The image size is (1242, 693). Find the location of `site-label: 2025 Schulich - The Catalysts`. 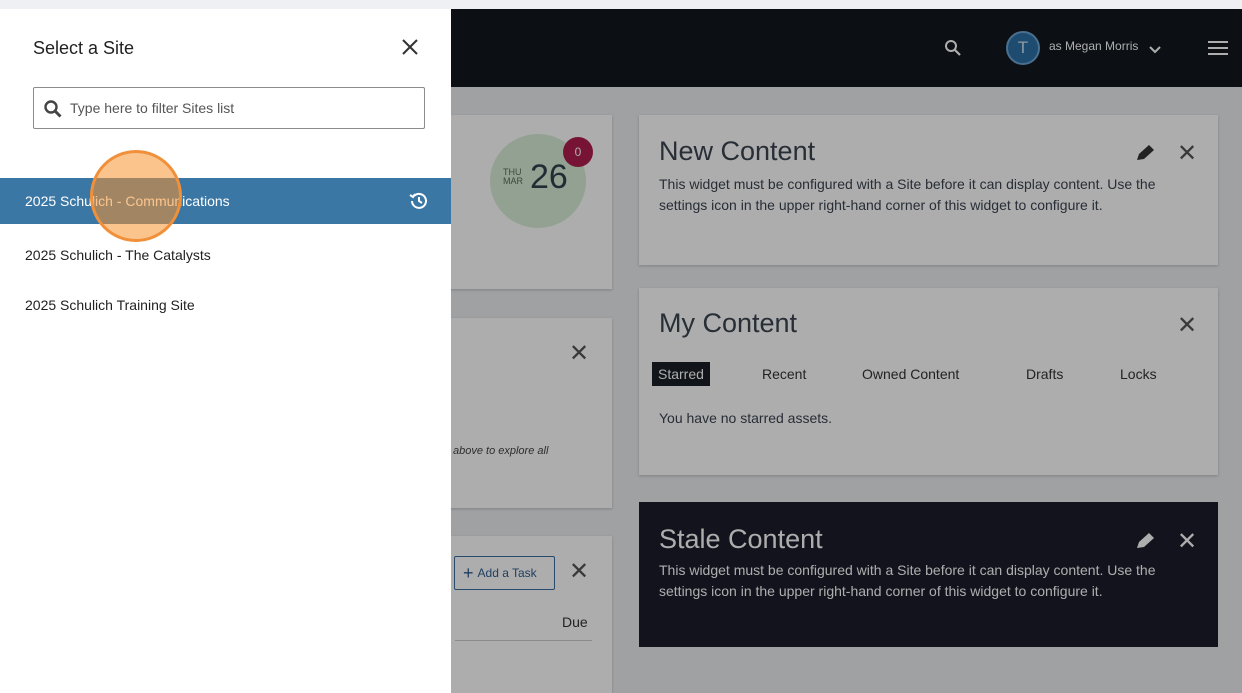

site-label: 2025 Schulich - The Catalysts is located at coordinates (118, 255).